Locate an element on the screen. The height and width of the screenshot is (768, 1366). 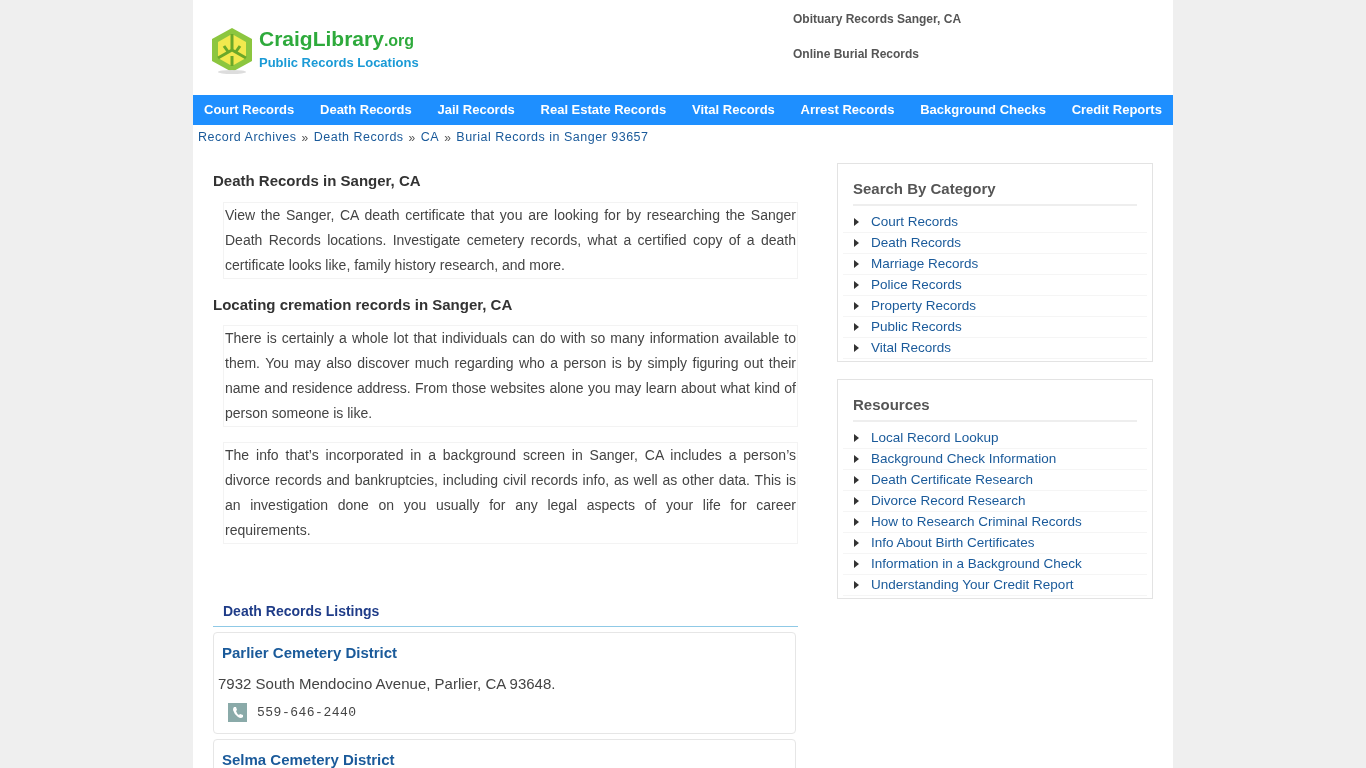
logo-tagline: Public Records Locations is located at coordinates (339, 63).